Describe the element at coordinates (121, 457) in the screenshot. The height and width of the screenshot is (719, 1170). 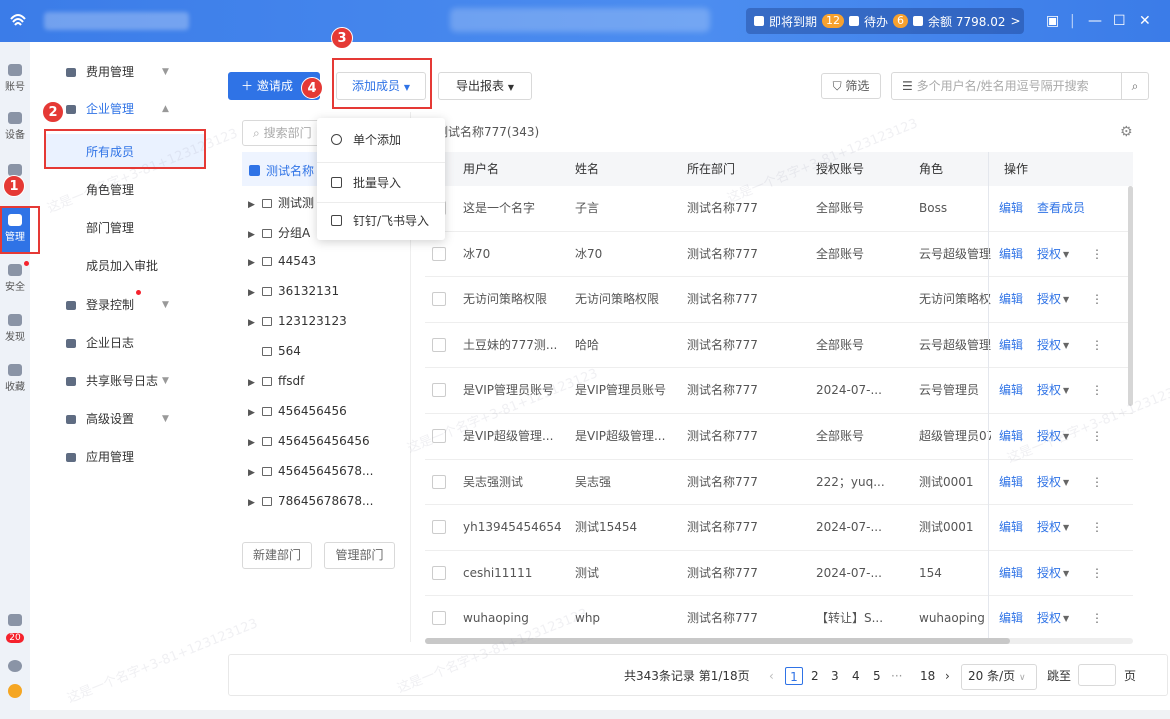
I see `sidebar-item-apps: 应用管理` at that location.